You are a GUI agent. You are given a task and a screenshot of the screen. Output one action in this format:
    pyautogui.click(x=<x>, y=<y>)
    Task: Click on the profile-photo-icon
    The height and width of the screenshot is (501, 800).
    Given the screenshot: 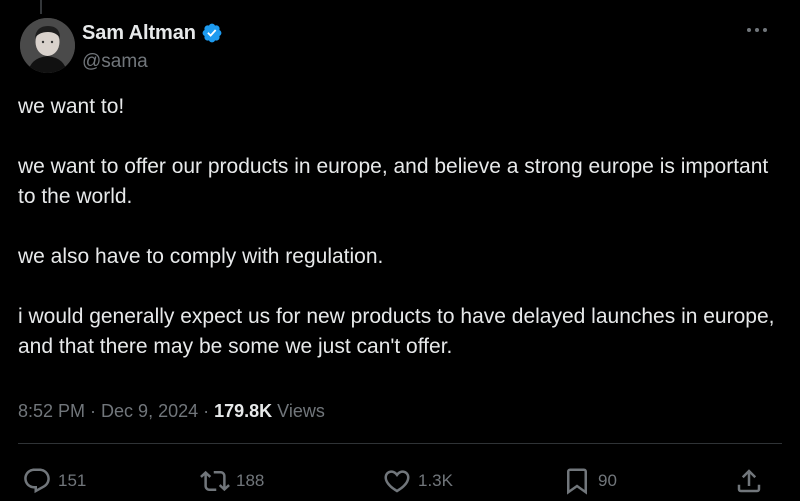 What is the action you would take?
    pyautogui.click(x=47, y=45)
    